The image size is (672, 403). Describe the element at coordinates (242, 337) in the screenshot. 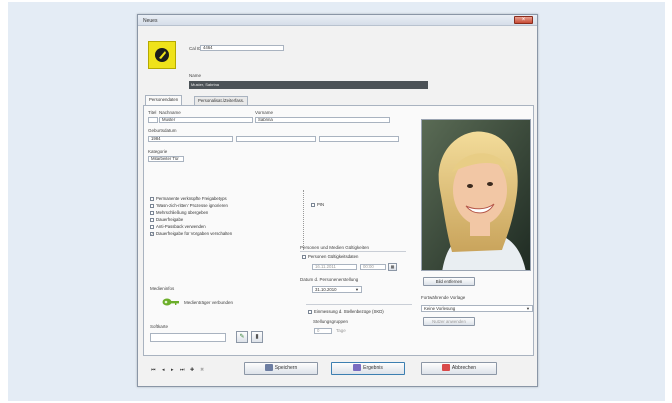

I see `assign-card-icon: ✎` at that location.